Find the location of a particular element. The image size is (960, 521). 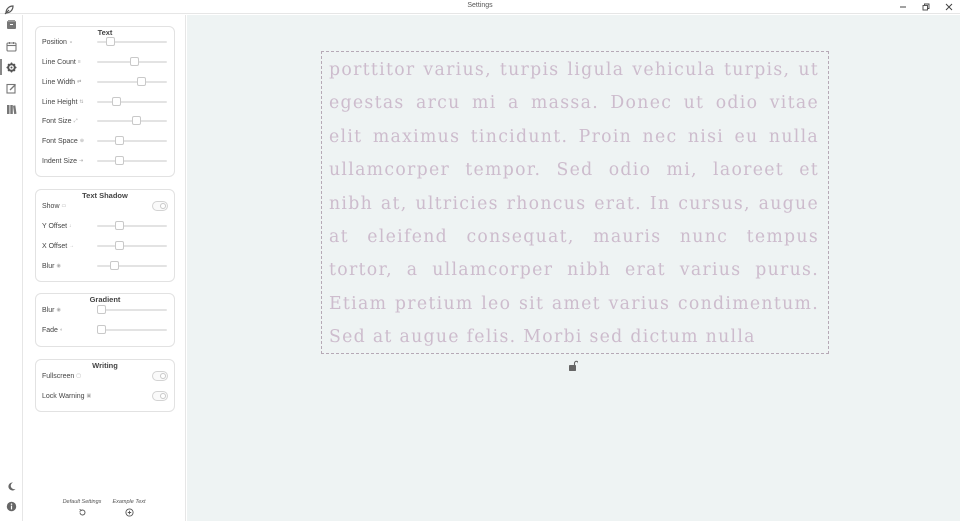

shadow-show-row: Show ▭ is located at coordinates (105, 206).